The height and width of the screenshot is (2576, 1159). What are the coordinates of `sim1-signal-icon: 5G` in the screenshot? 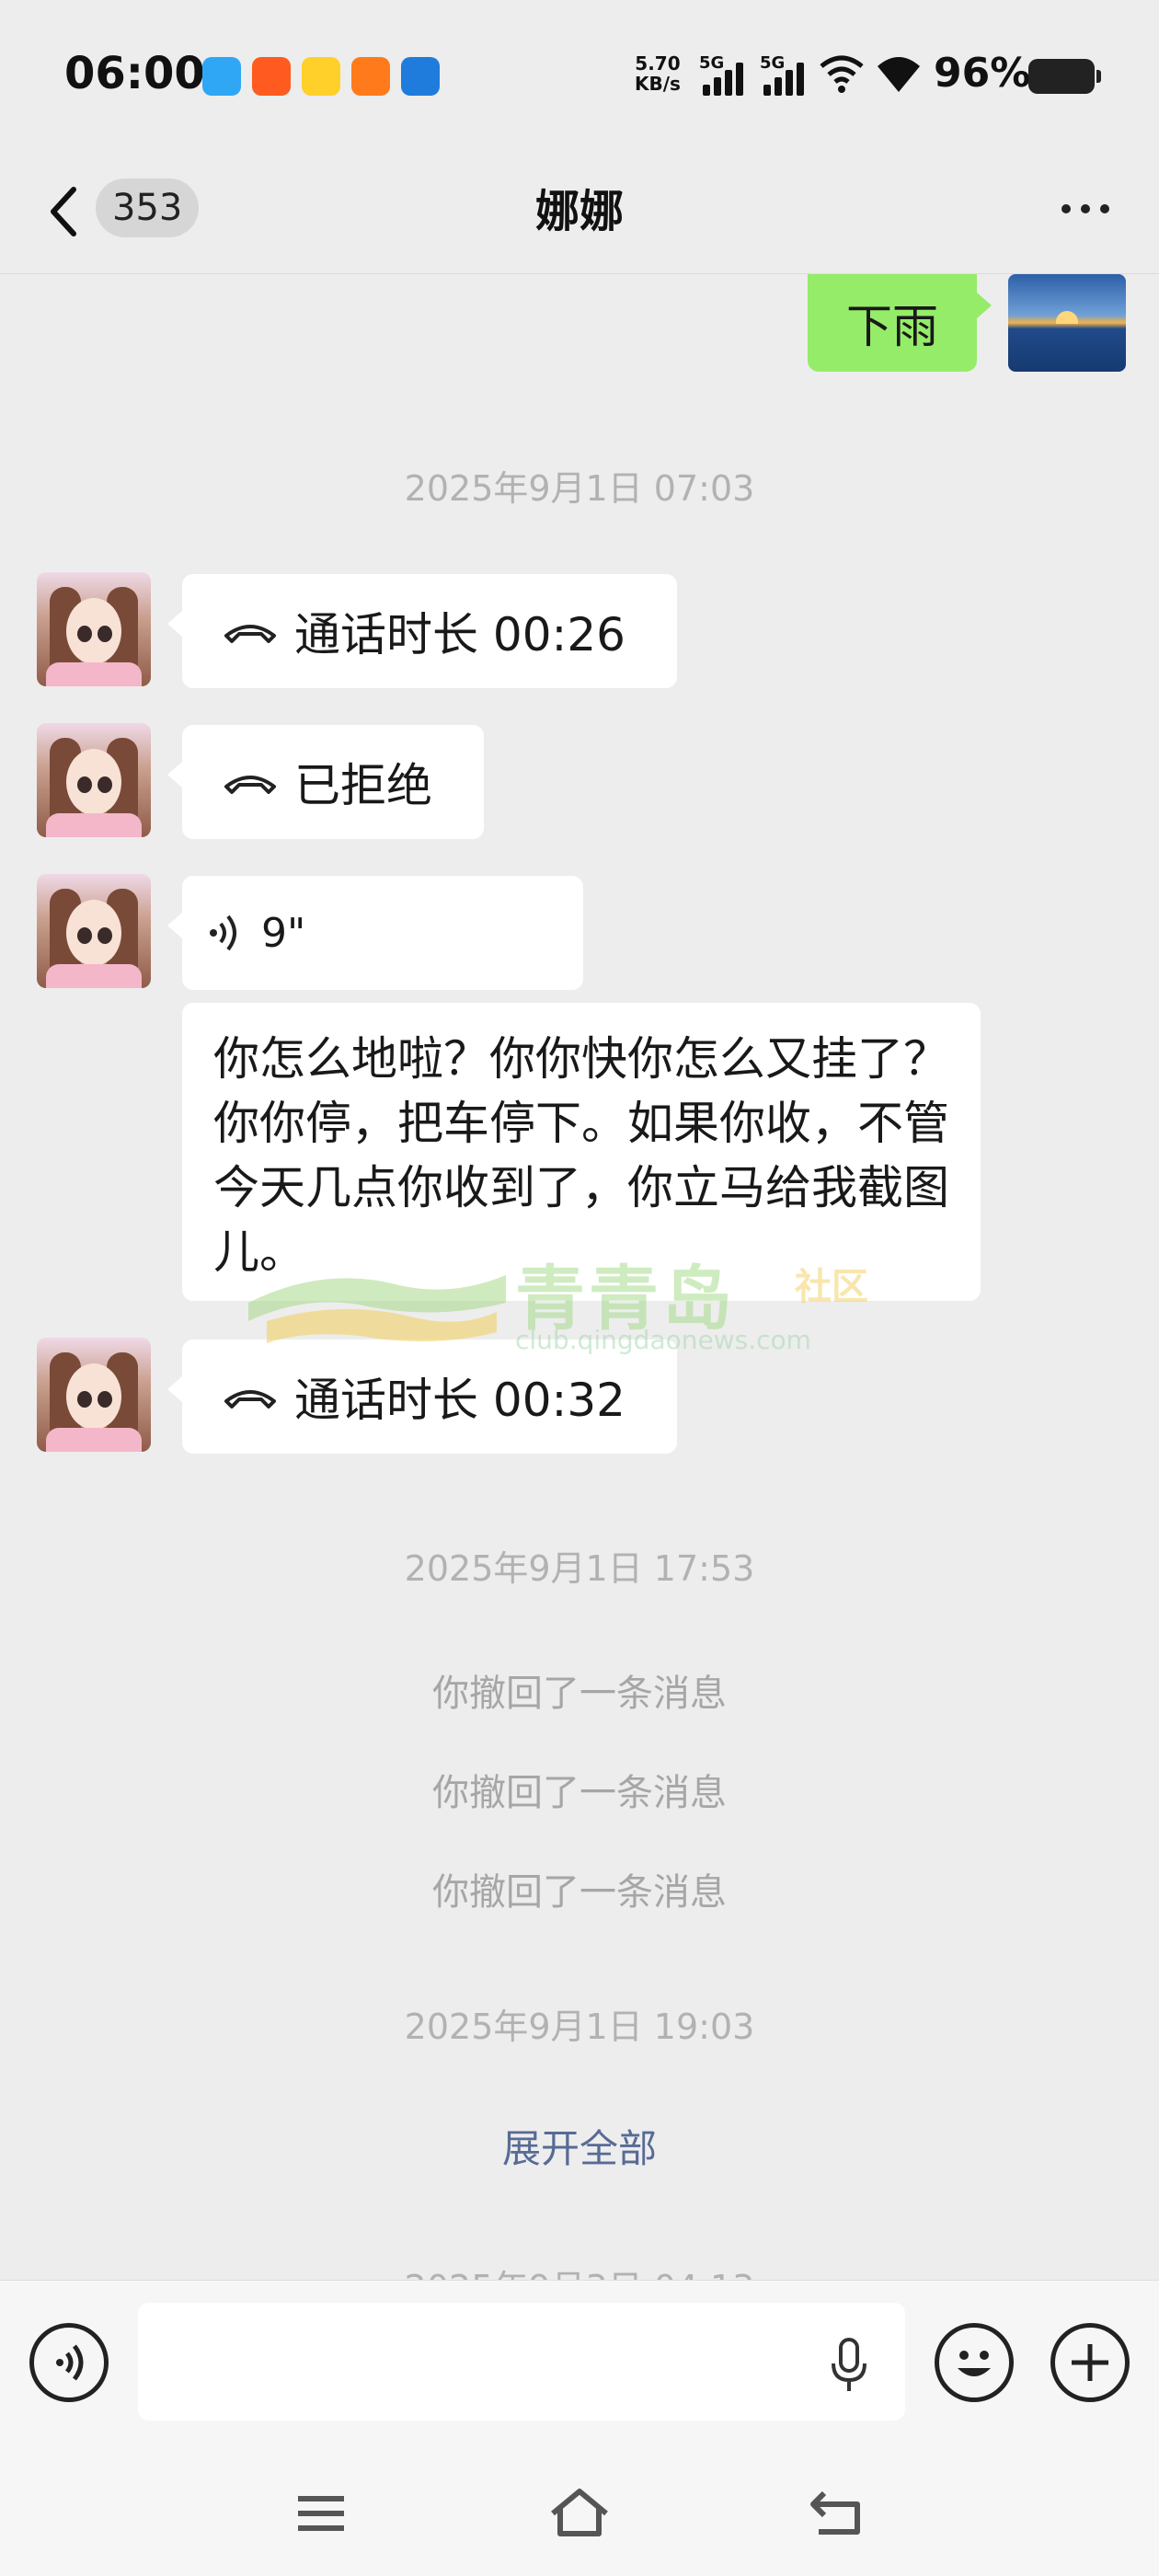 It's located at (725, 74).